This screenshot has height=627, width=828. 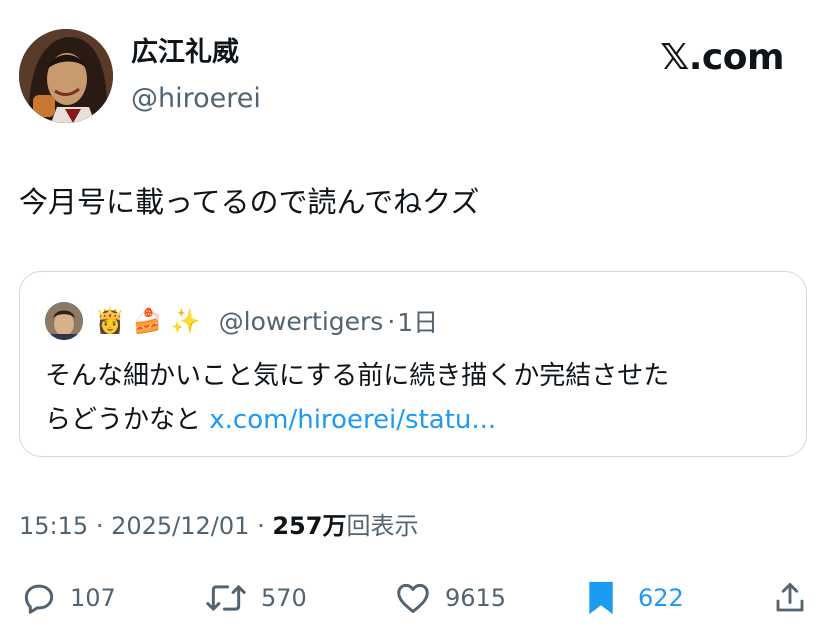 I want to click on bookmark-icon, so click(x=601, y=598).